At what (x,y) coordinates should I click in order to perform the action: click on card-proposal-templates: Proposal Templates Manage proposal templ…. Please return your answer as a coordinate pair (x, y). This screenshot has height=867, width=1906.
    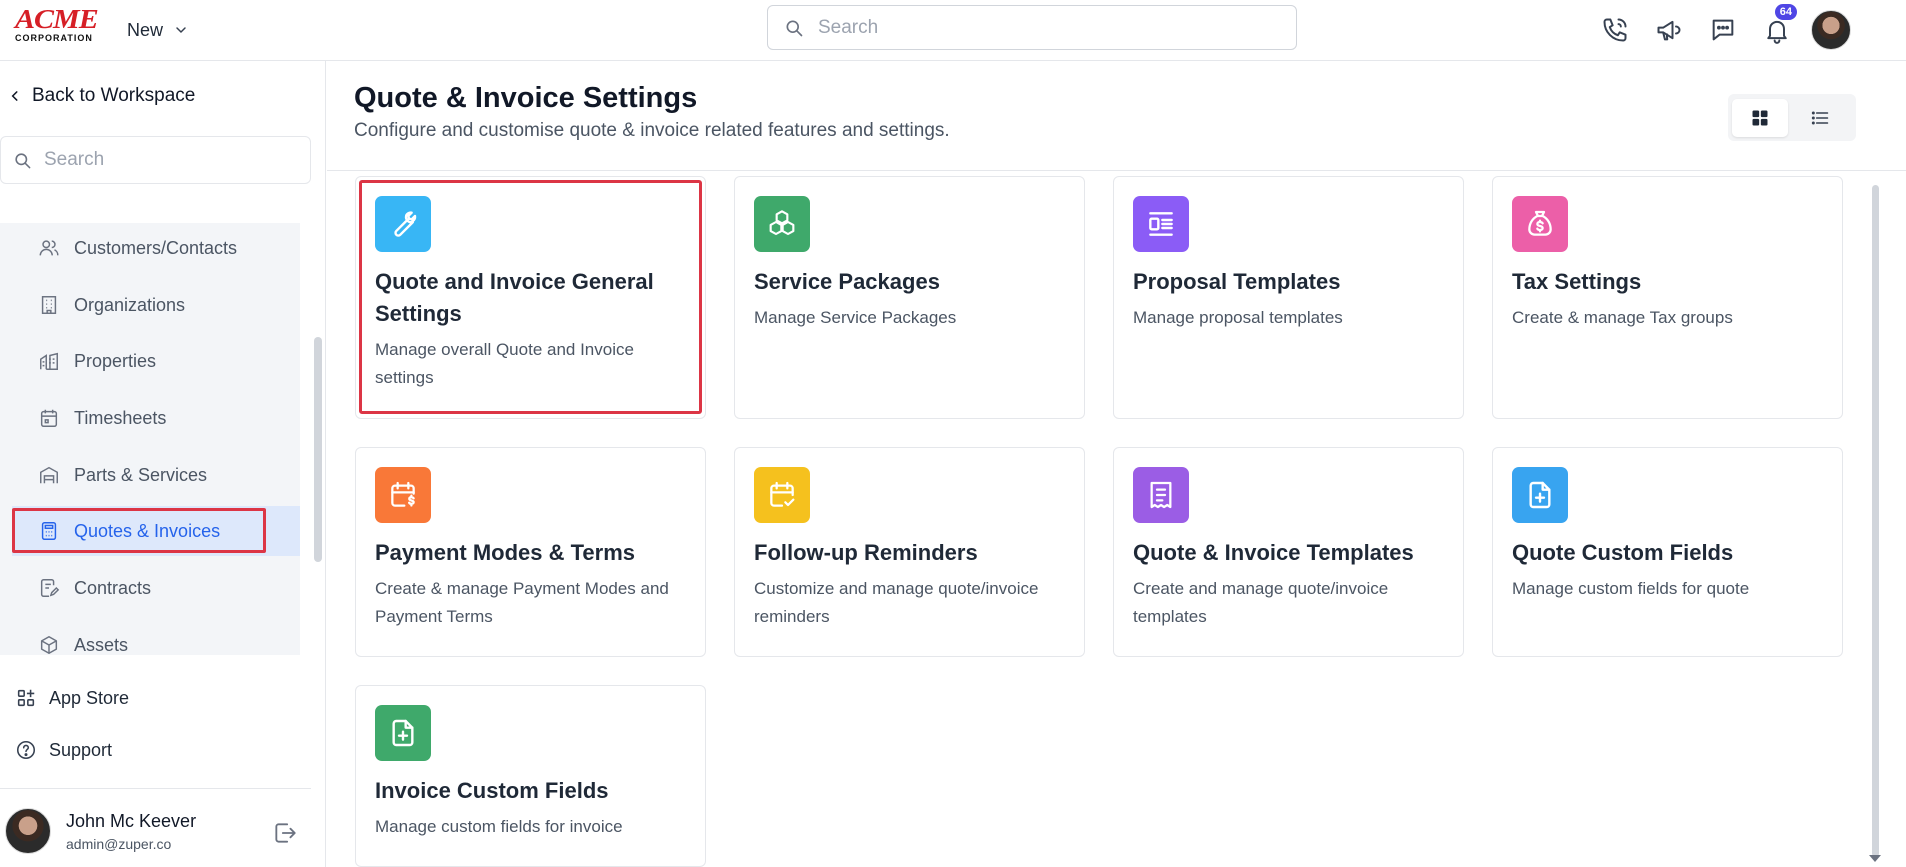
    Looking at the image, I should click on (1288, 297).